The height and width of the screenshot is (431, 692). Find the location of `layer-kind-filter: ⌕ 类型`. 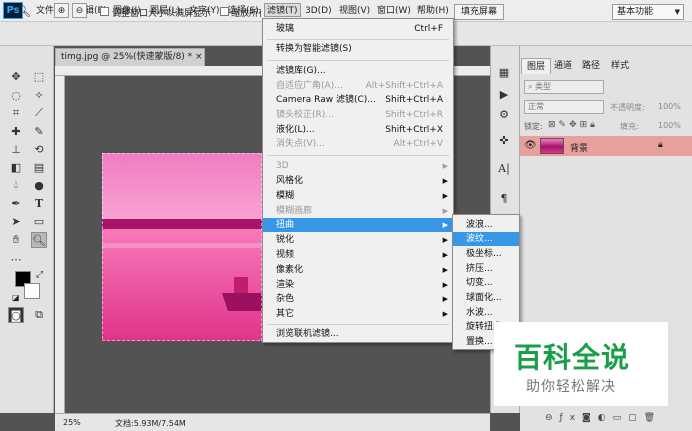

layer-kind-filter: ⌕ 类型 is located at coordinates (564, 87).